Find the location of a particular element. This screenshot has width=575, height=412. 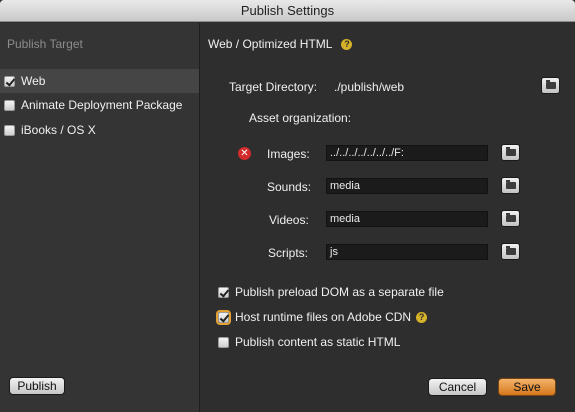

sounds-path-input: media is located at coordinates (407, 186).